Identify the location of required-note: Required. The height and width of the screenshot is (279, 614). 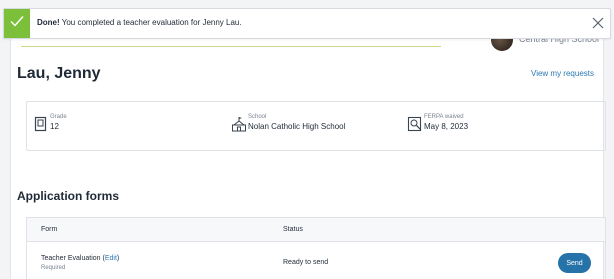
(53, 268).